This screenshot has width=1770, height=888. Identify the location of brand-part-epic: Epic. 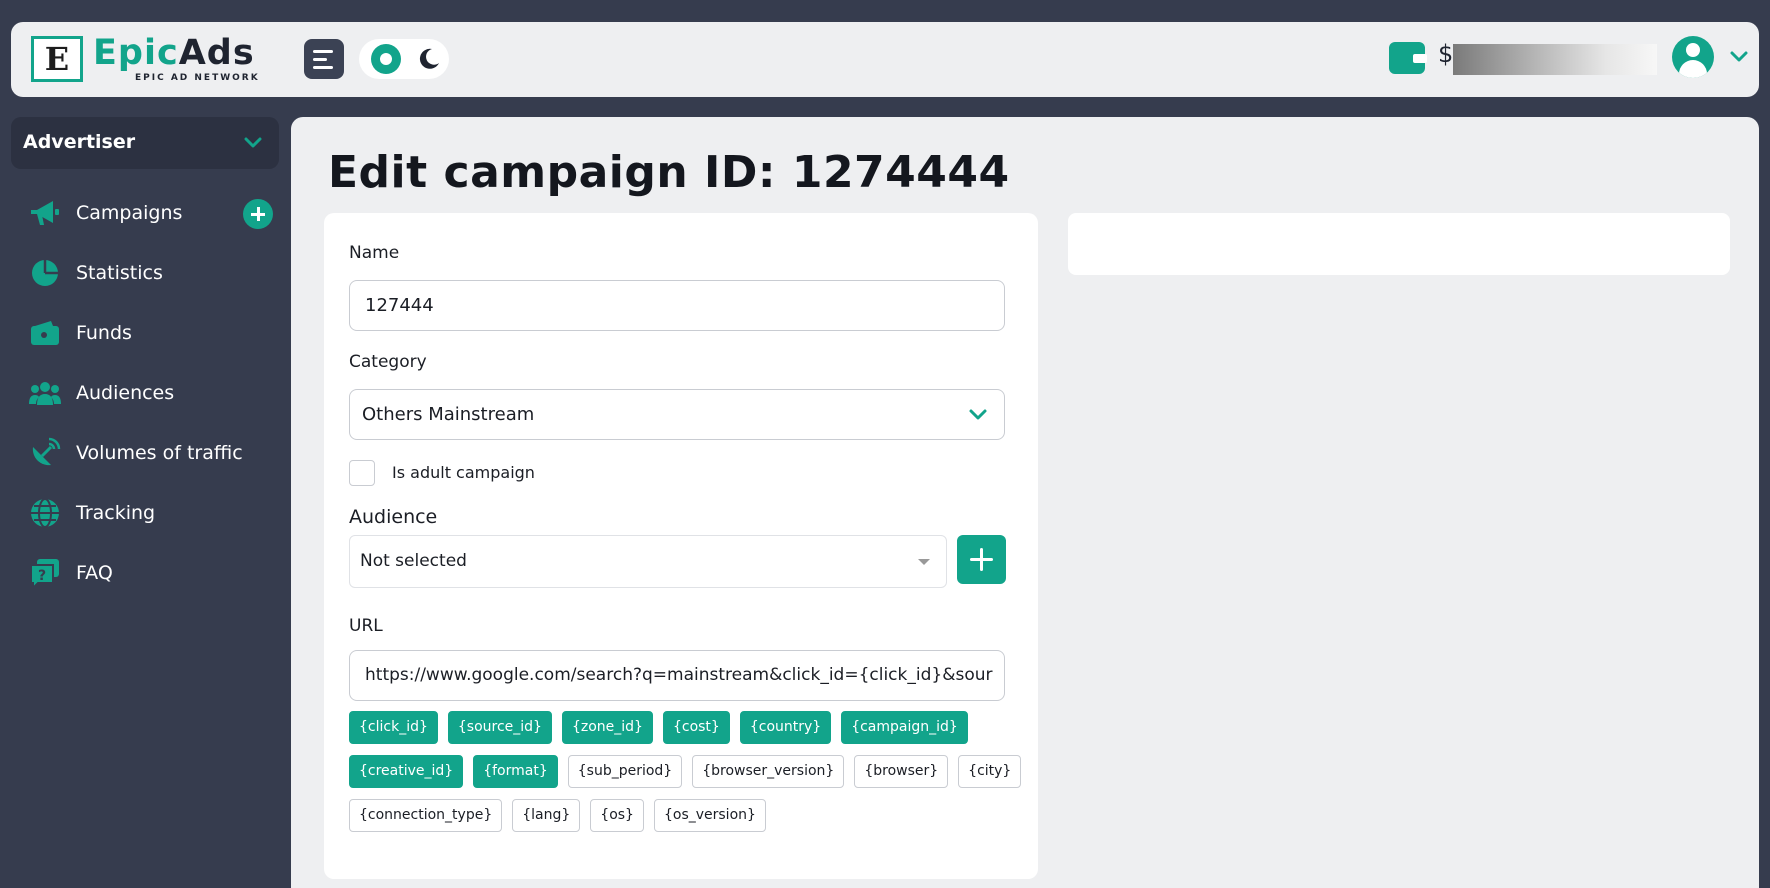
(136, 53).